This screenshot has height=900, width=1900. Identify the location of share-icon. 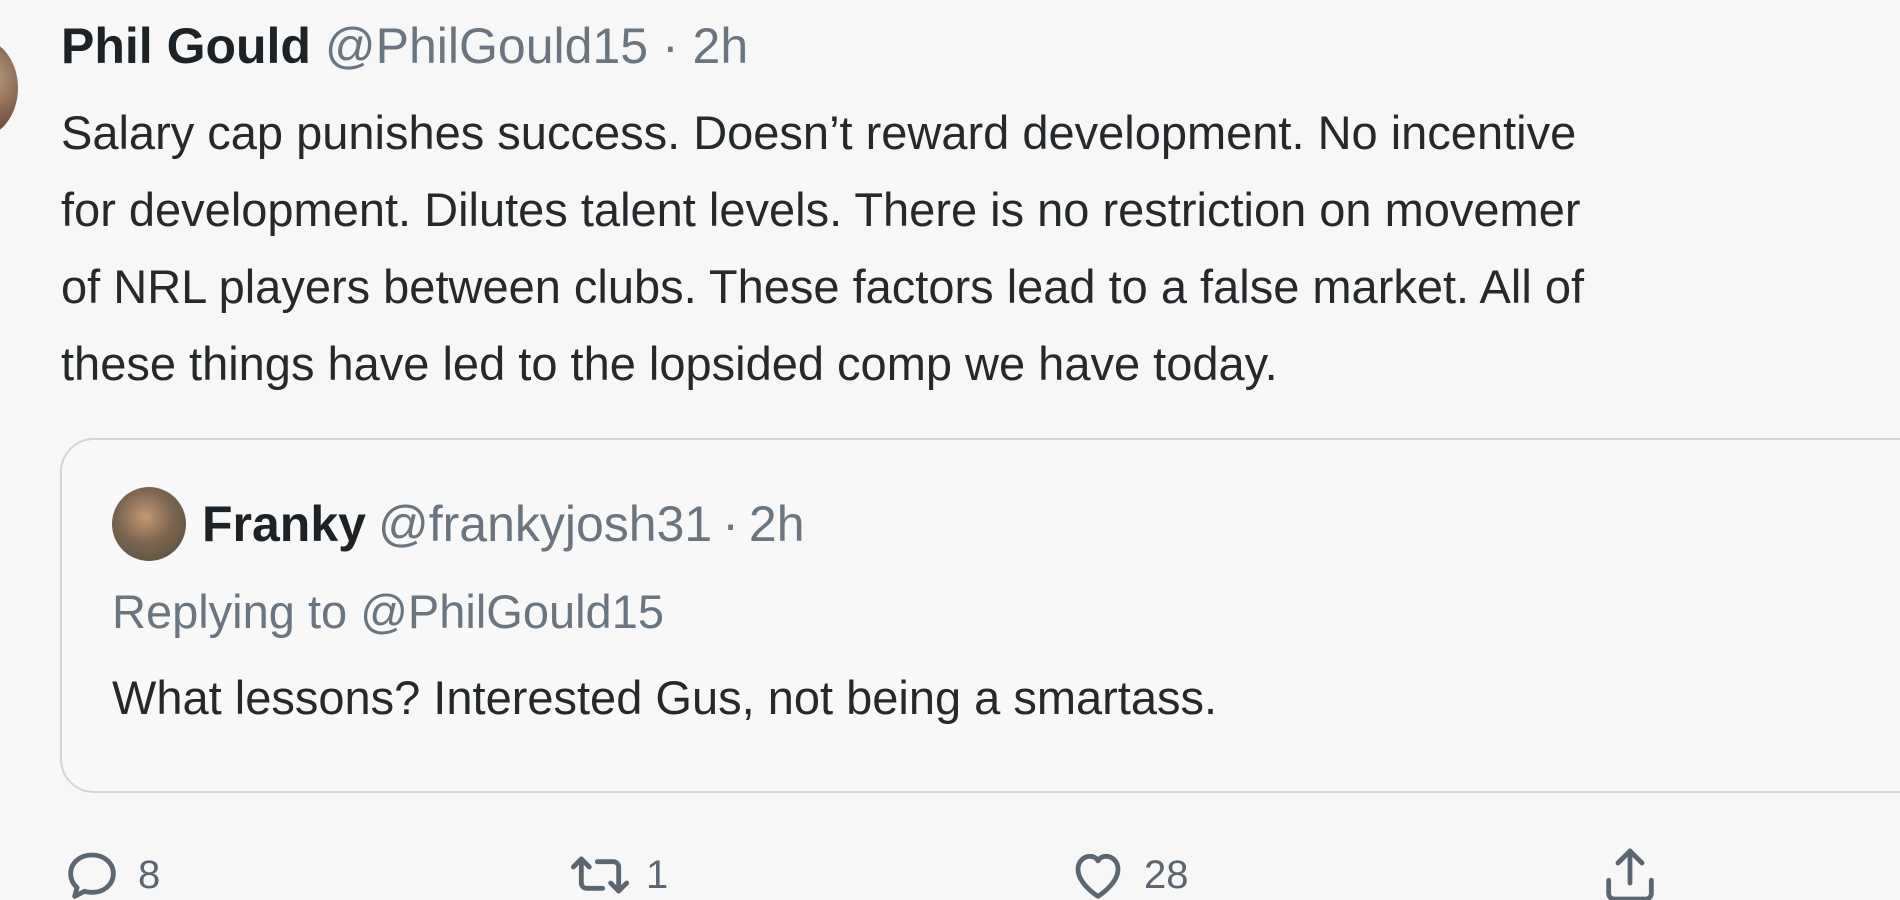
(1630, 874).